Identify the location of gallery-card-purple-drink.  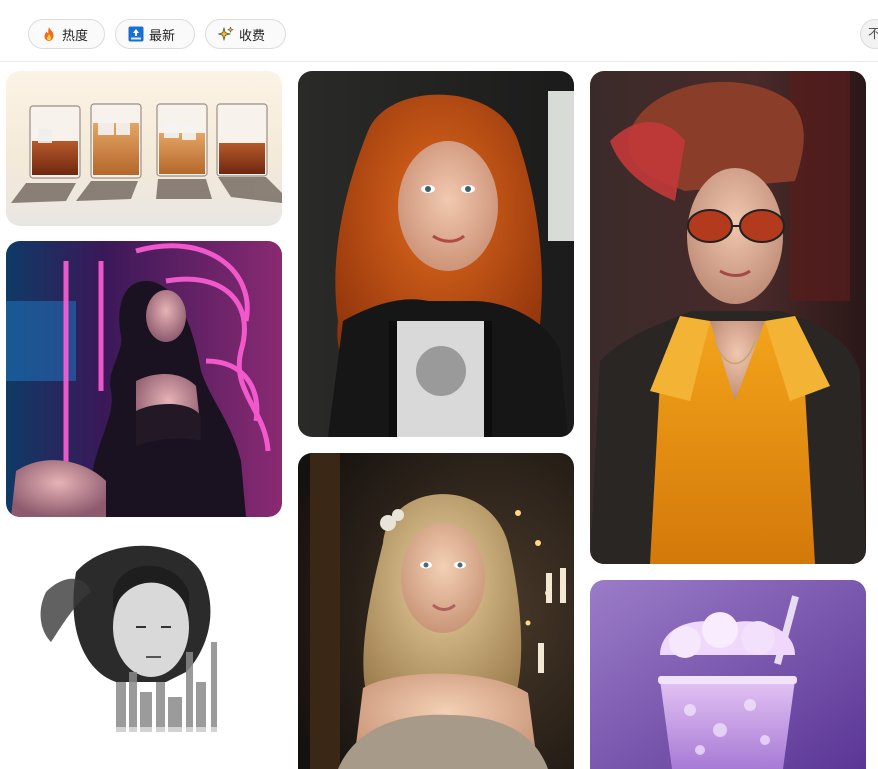
(728, 674).